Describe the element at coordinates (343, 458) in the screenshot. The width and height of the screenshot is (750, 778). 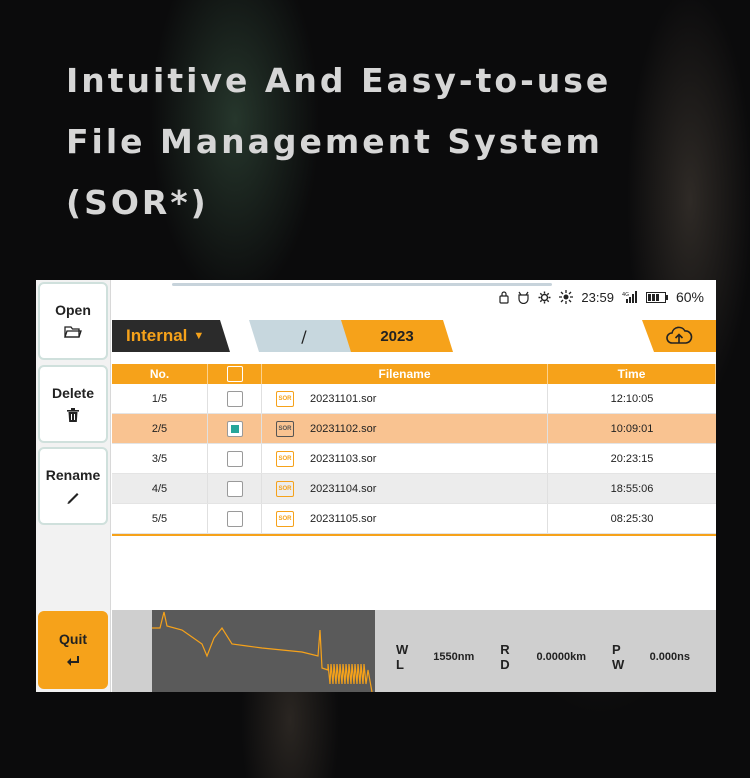
I see `row-filename: 20231103.sor` at that location.